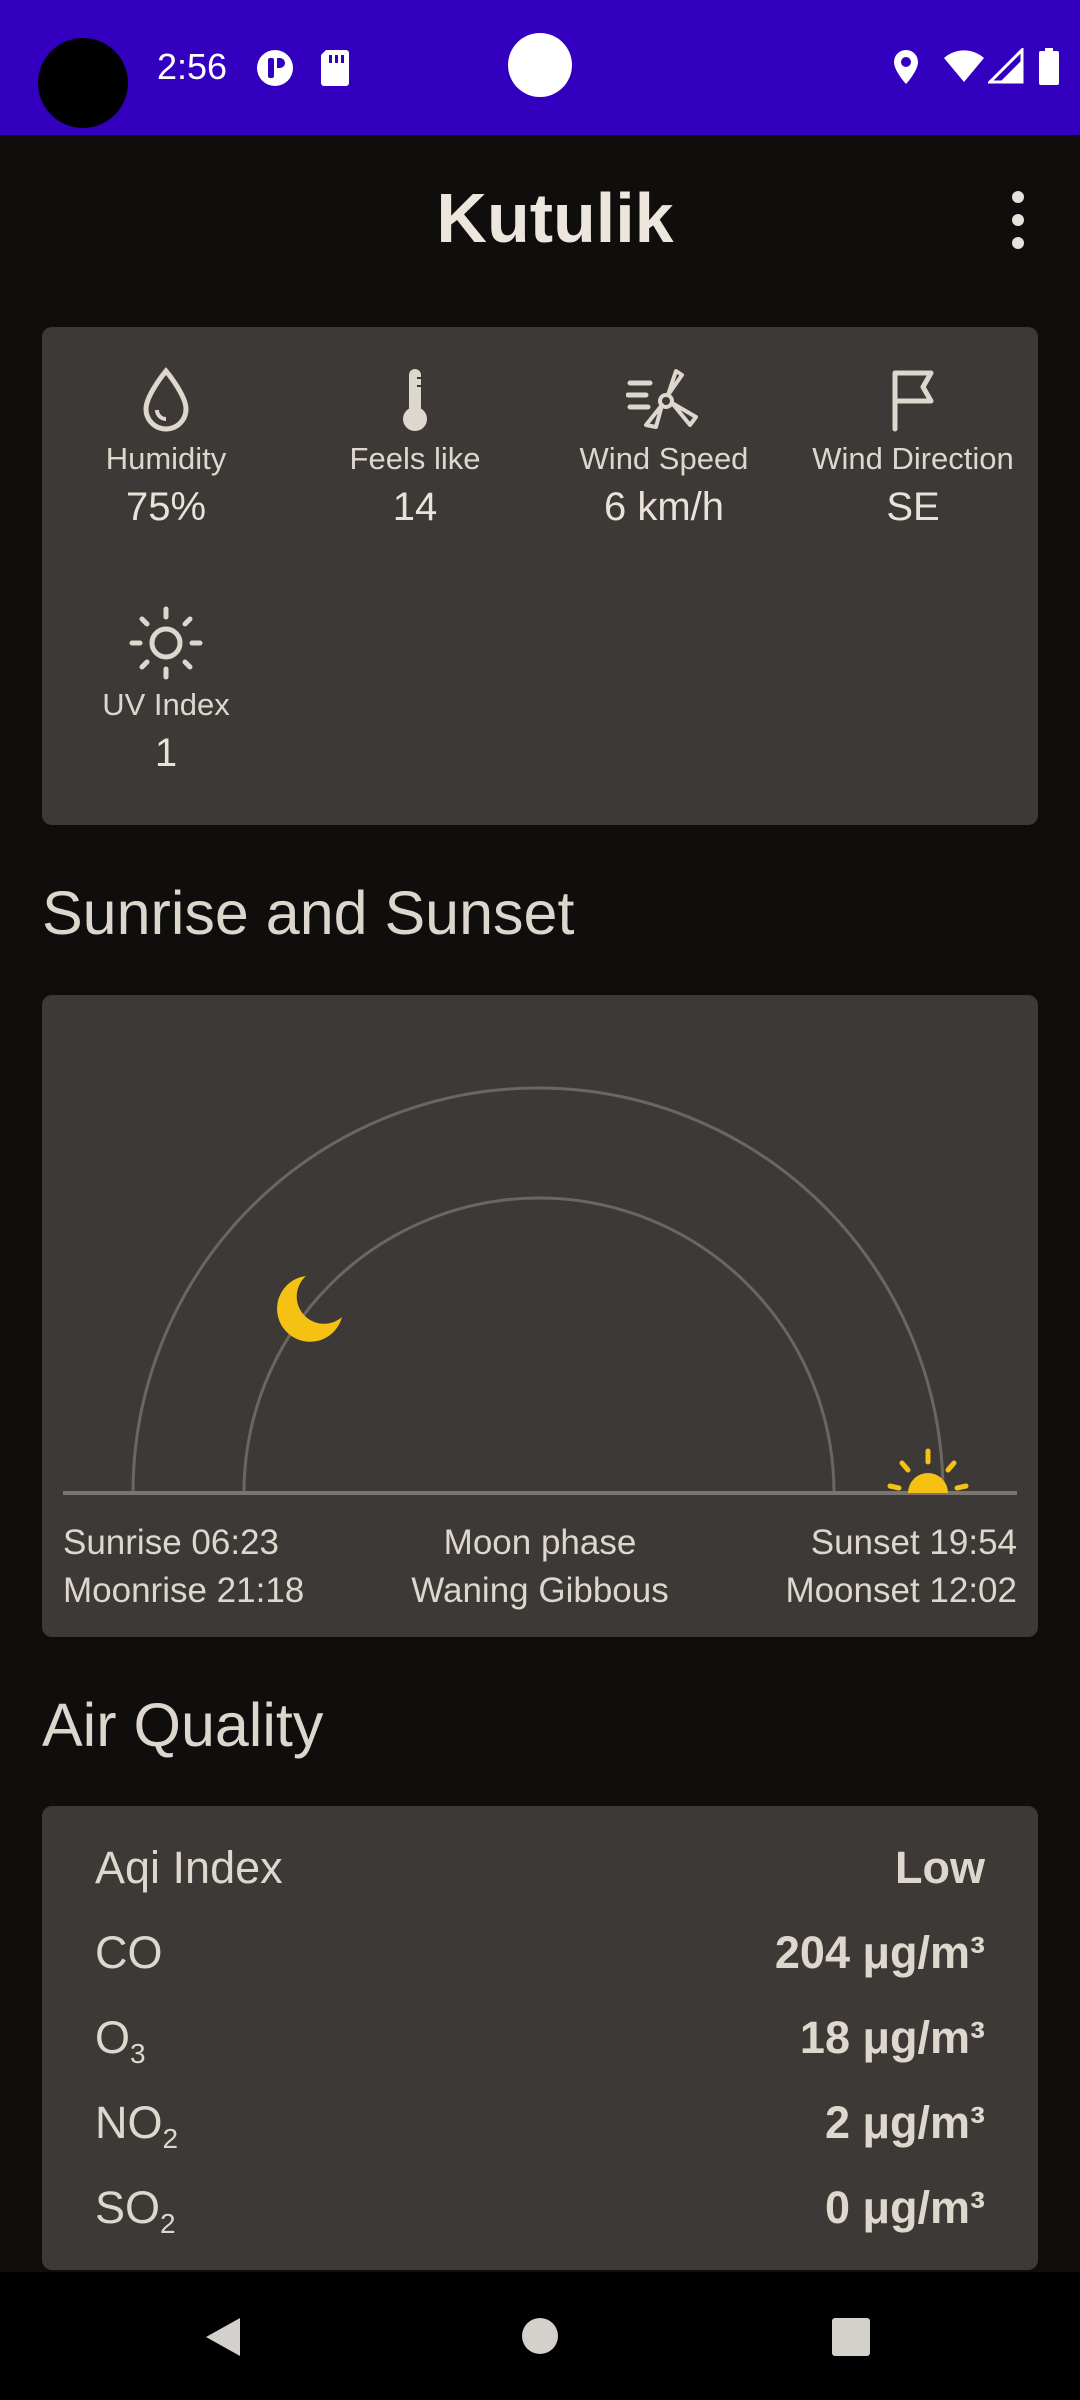 The image size is (1080, 2400). Describe the element at coordinates (223, 2337) in the screenshot. I see `back-icon` at that location.